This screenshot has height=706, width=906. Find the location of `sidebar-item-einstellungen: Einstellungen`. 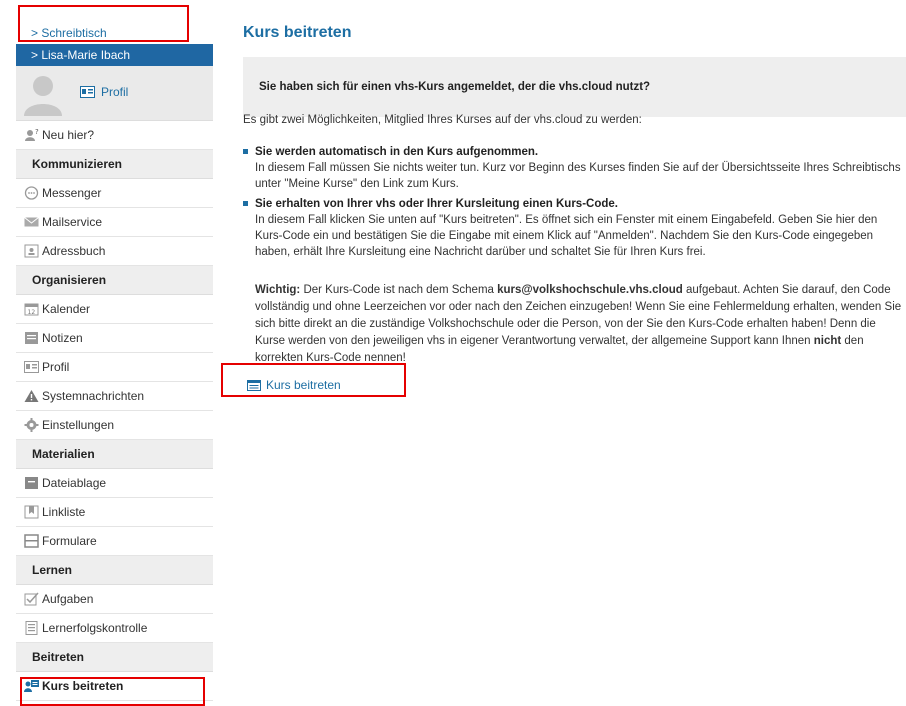

sidebar-item-einstellungen: Einstellungen is located at coordinates (114, 425).